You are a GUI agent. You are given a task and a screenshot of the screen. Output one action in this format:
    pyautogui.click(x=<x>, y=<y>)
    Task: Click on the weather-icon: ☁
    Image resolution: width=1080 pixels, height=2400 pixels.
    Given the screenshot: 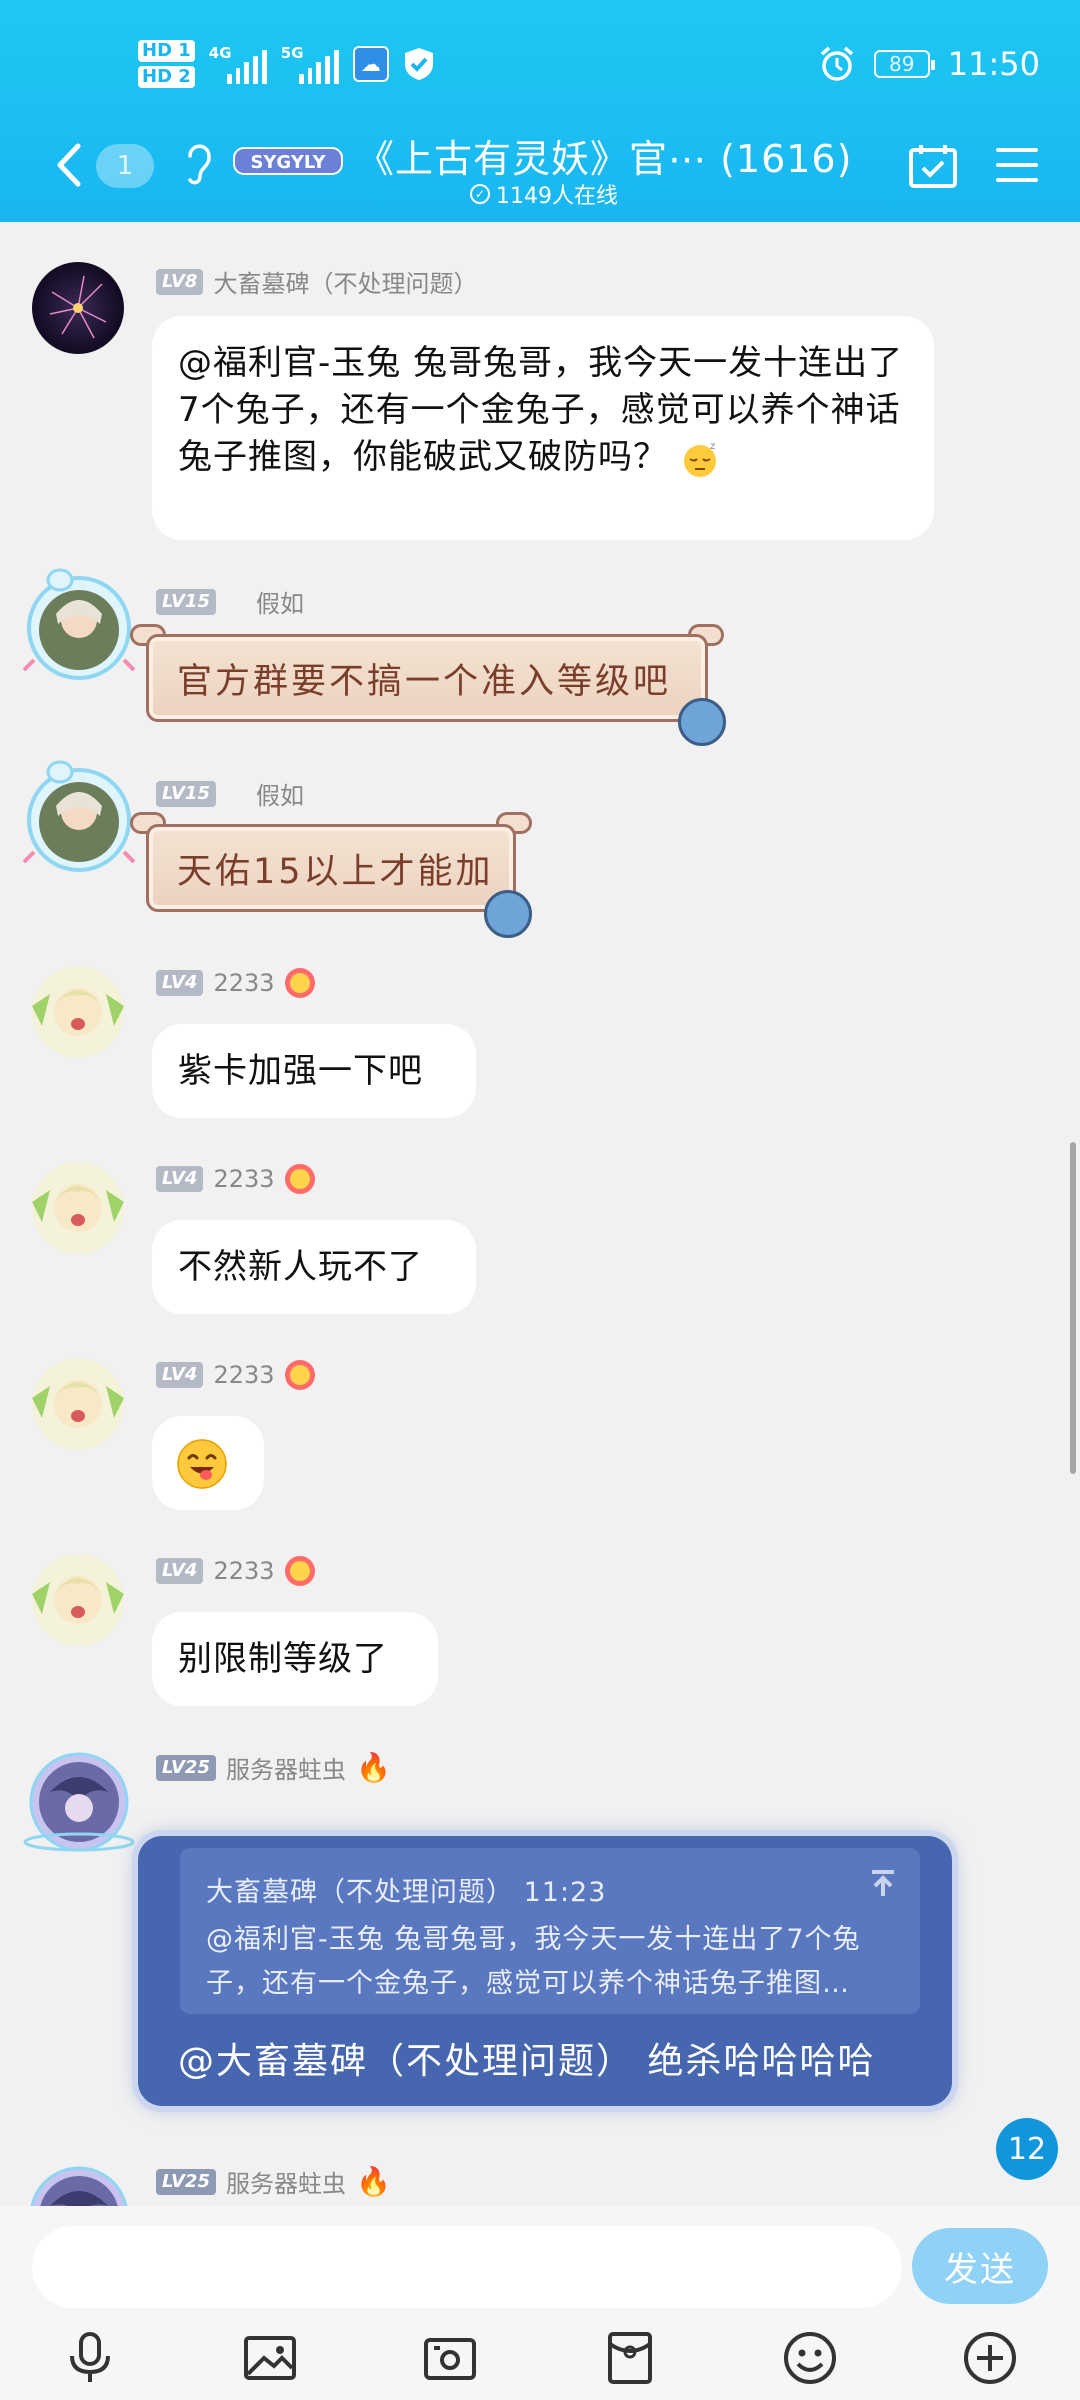 What is the action you would take?
    pyautogui.click(x=370, y=64)
    